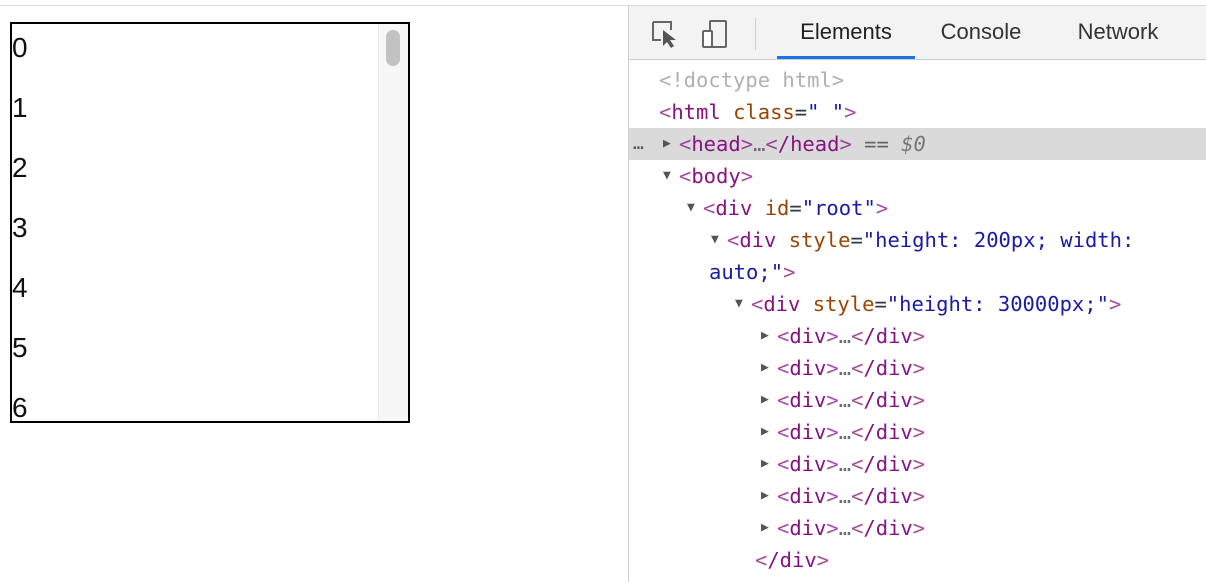 The width and height of the screenshot is (1206, 582). Describe the element at coordinates (393, 48) in the screenshot. I see `scrollbar-thumb` at that location.